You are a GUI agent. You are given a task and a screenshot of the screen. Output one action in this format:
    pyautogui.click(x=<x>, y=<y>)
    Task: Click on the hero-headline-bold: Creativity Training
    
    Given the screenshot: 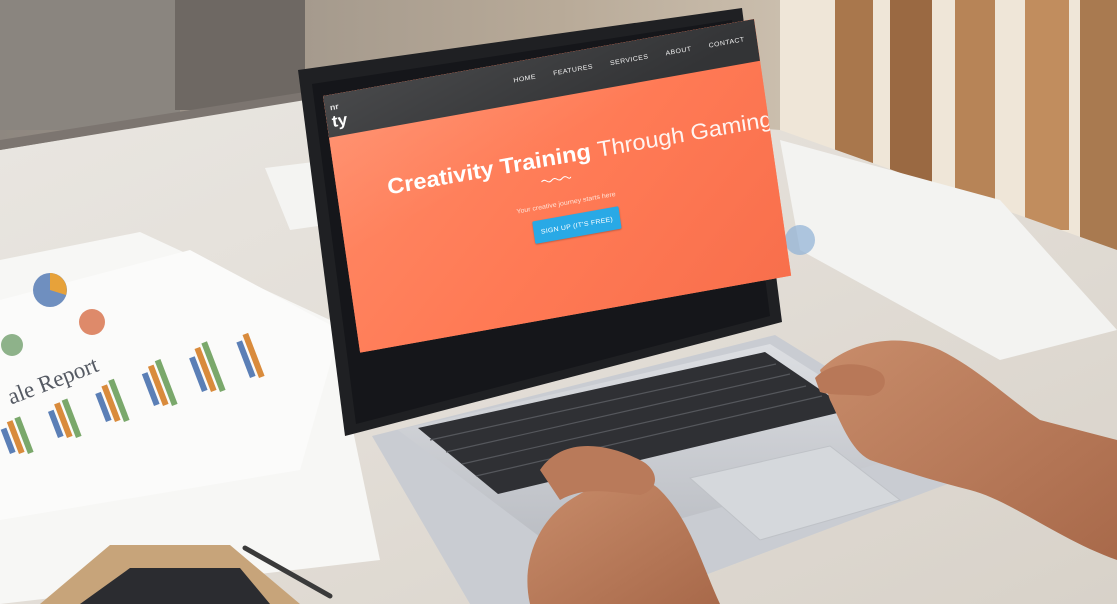 What is the action you would take?
    pyautogui.click(x=489, y=169)
    